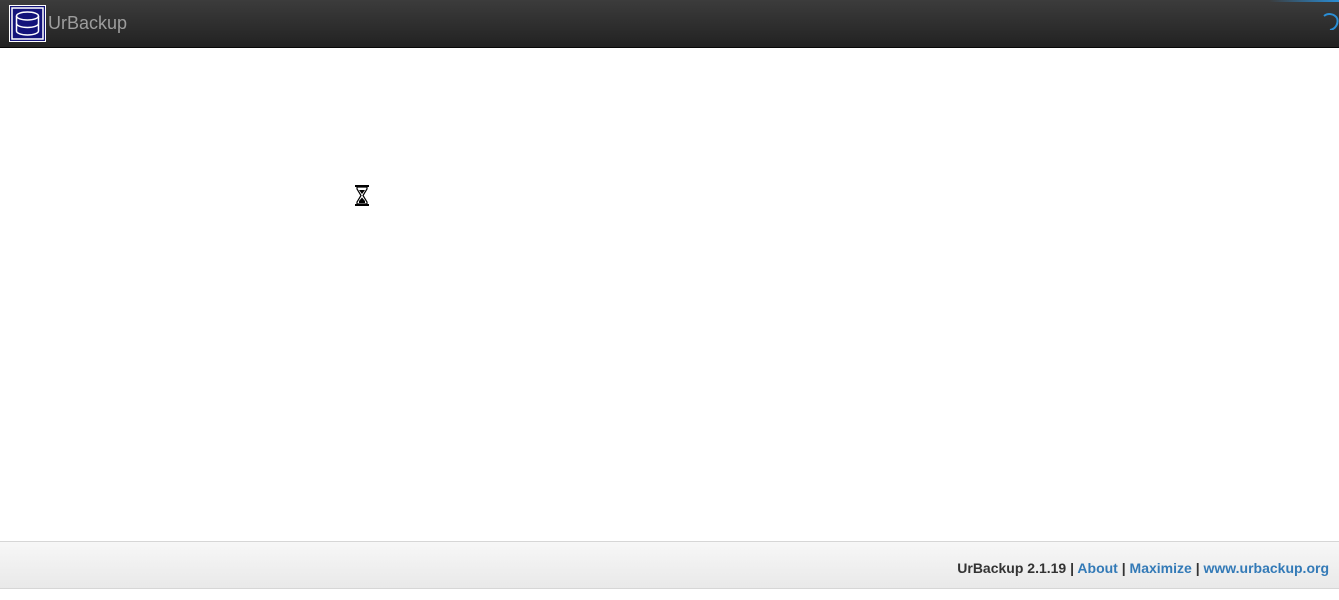  Describe the element at coordinates (1304, 1) in the screenshot. I see `progress-line` at that location.